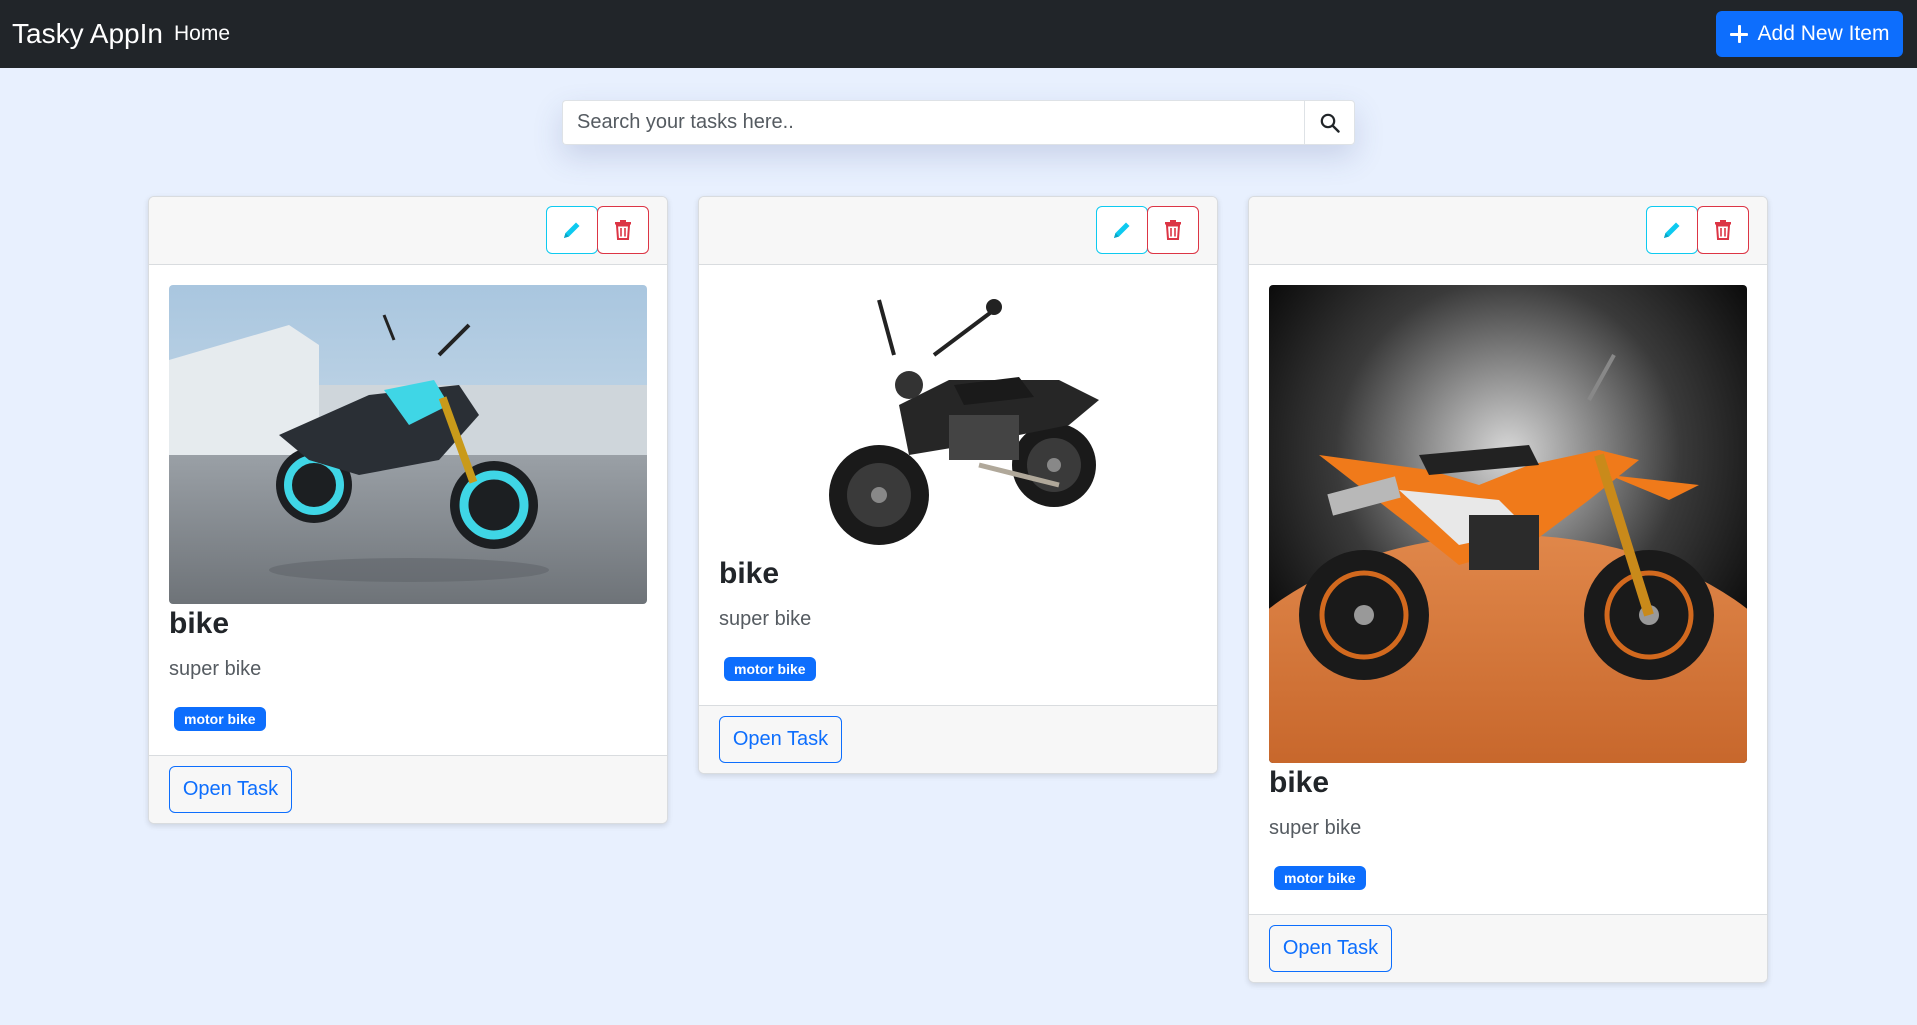 The width and height of the screenshot is (1917, 1025). I want to click on app-brand: Tasky AppIn, so click(87, 34).